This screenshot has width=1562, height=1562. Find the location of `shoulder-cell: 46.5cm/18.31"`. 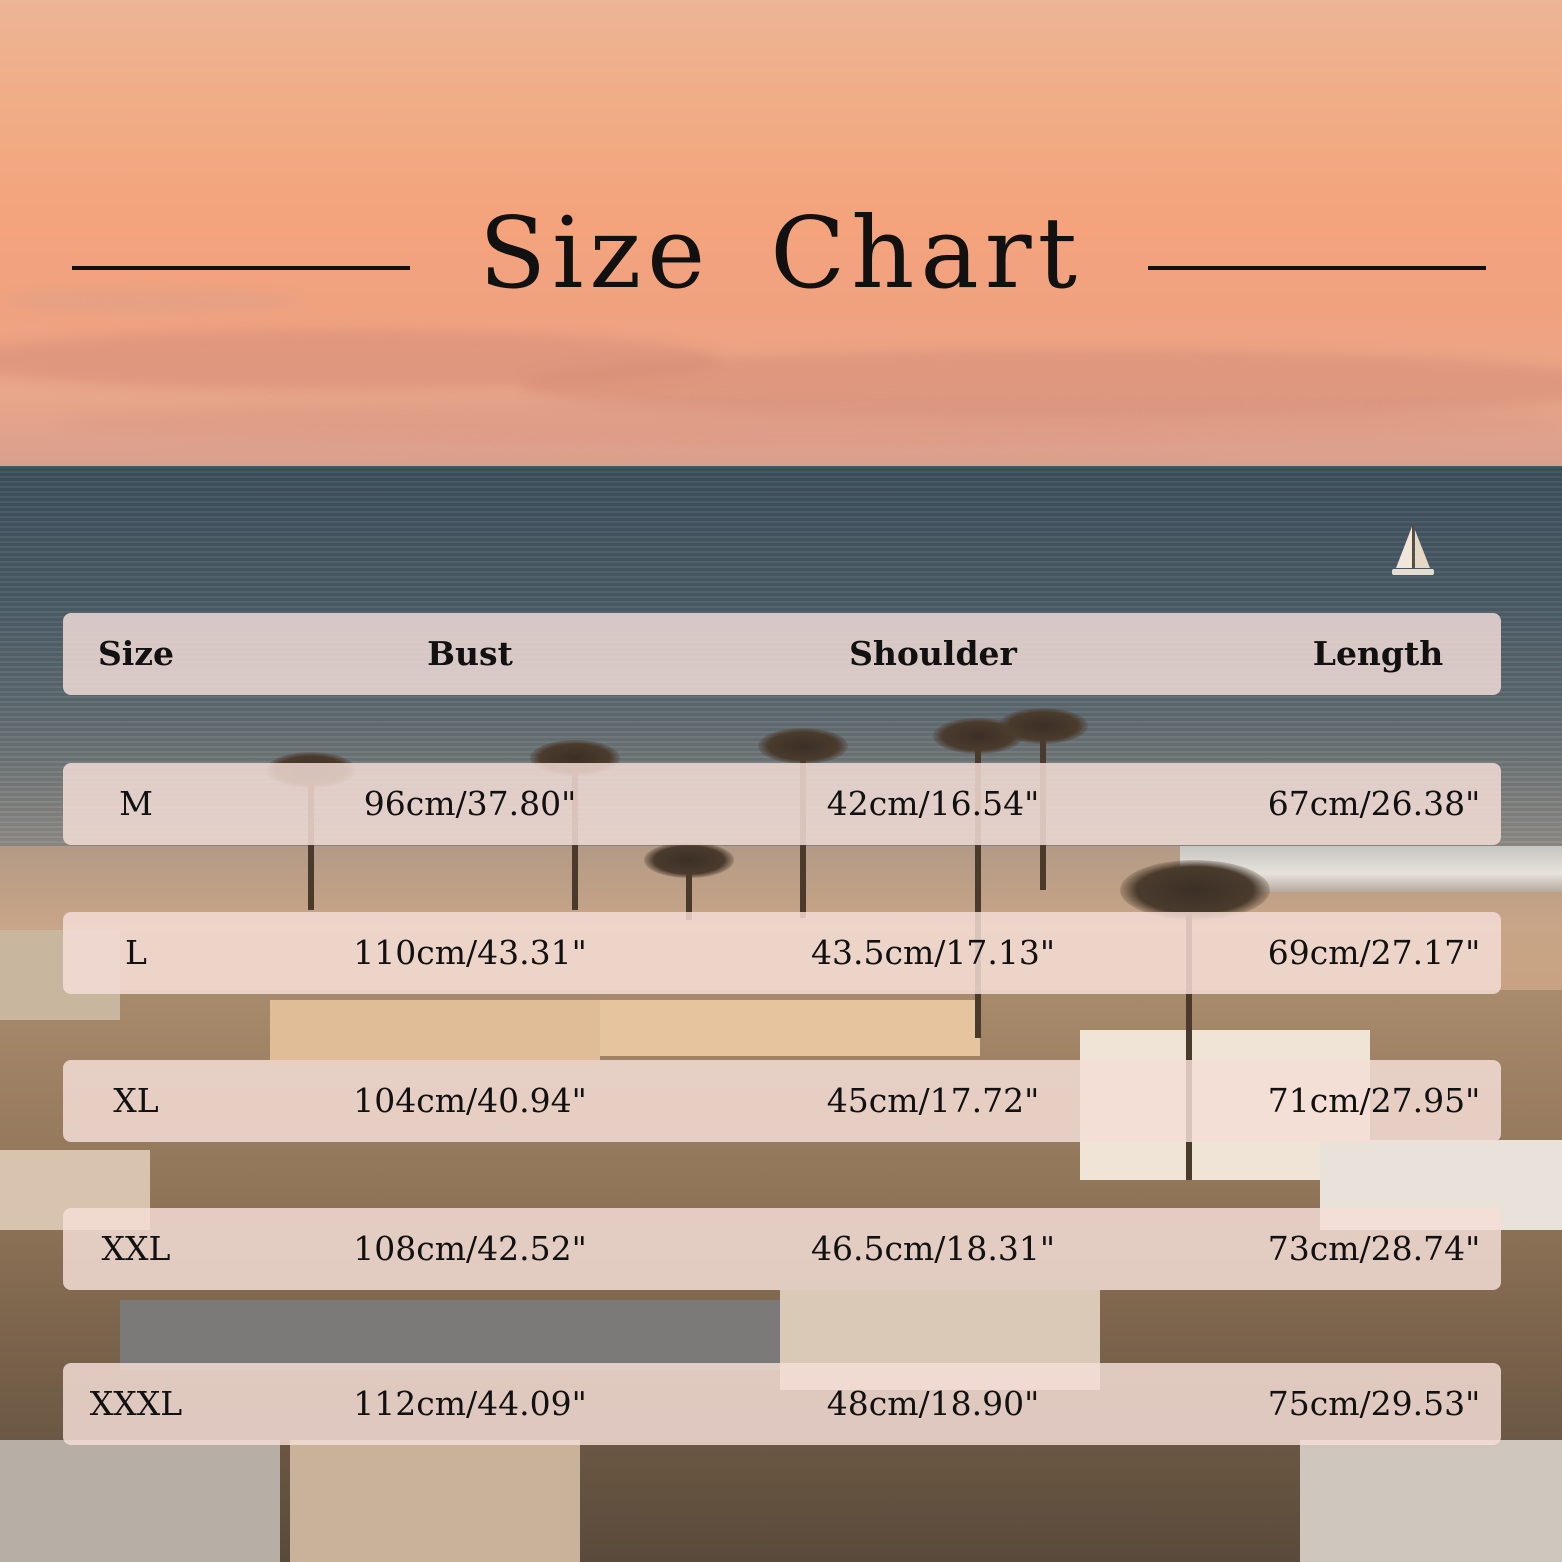

shoulder-cell: 46.5cm/18.31" is located at coordinates (933, 1248).